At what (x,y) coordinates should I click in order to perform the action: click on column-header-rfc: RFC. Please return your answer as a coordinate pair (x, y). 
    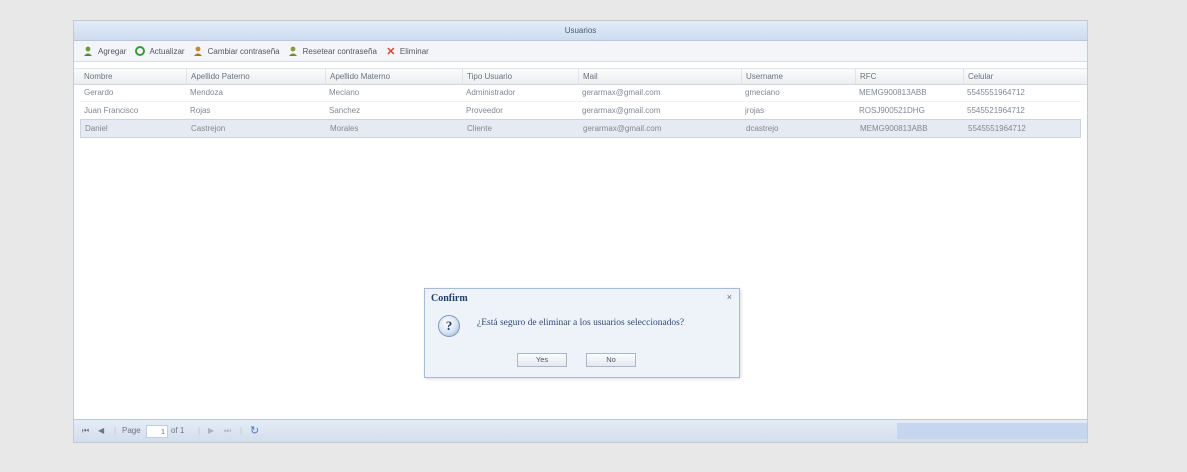
    Looking at the image, I should click on (909, 76).